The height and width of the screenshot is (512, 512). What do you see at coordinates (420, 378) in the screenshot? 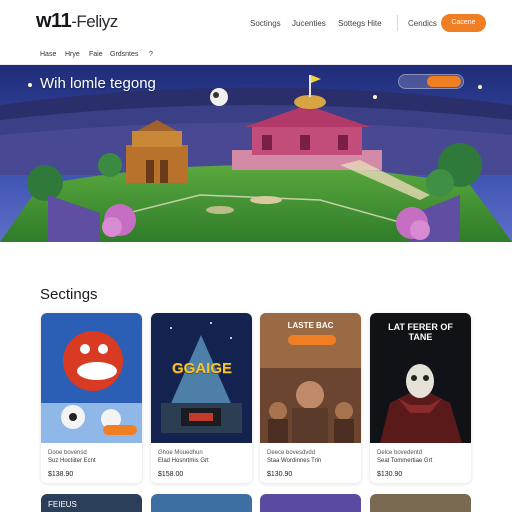
I see `card-artwork: LAT FERER OF TANE` at bounding box center [420, 378].